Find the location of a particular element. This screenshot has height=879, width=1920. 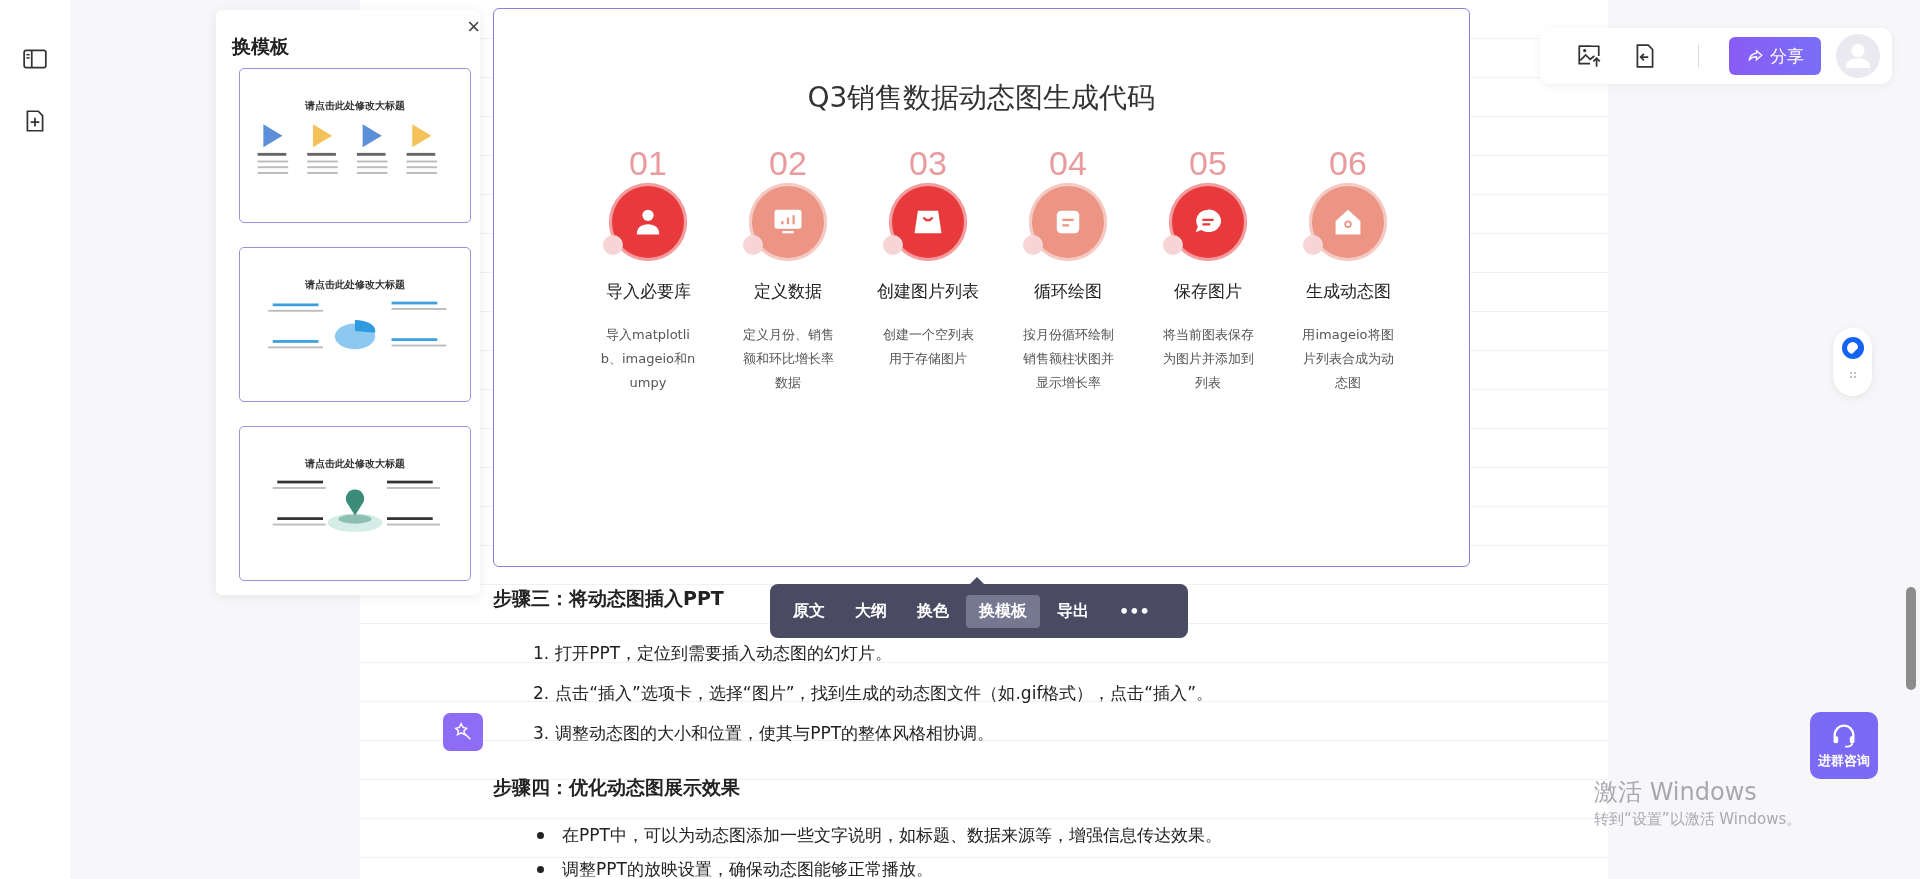

list-item: 调整动态图的大小和位置，使其与PPT的整体风格相协调。 is located at coordinates (775, 733).